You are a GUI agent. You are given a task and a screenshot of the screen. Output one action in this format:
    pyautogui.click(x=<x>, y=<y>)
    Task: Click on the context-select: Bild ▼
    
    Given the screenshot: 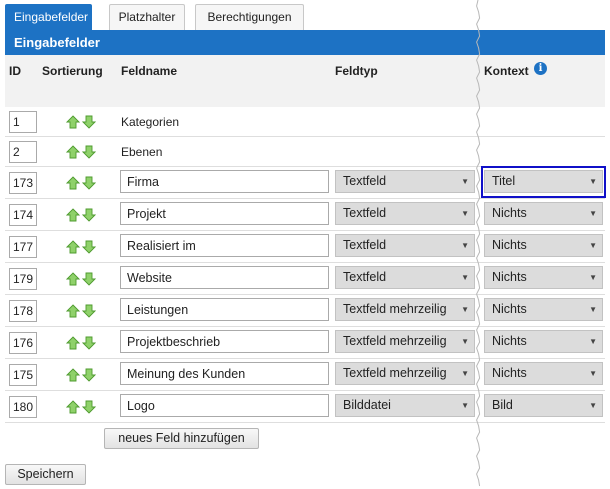 What is the action you would take?
    pyautogui.click(x=543, y=405)
    